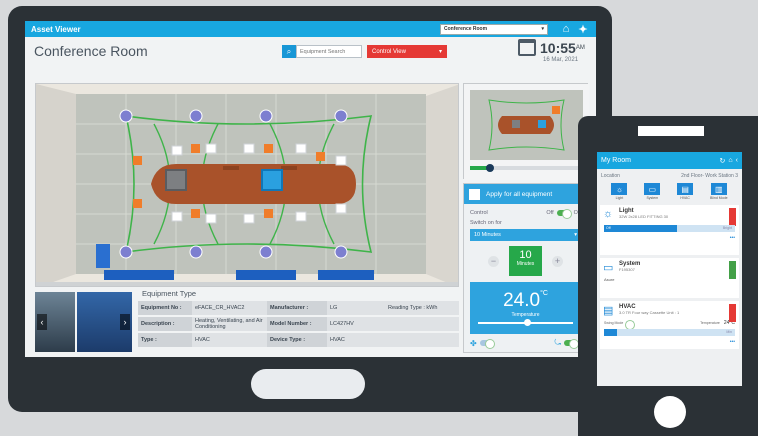 The width and height of the screenshot is (758, 436). I want to click on search-input, so click(329, 51).